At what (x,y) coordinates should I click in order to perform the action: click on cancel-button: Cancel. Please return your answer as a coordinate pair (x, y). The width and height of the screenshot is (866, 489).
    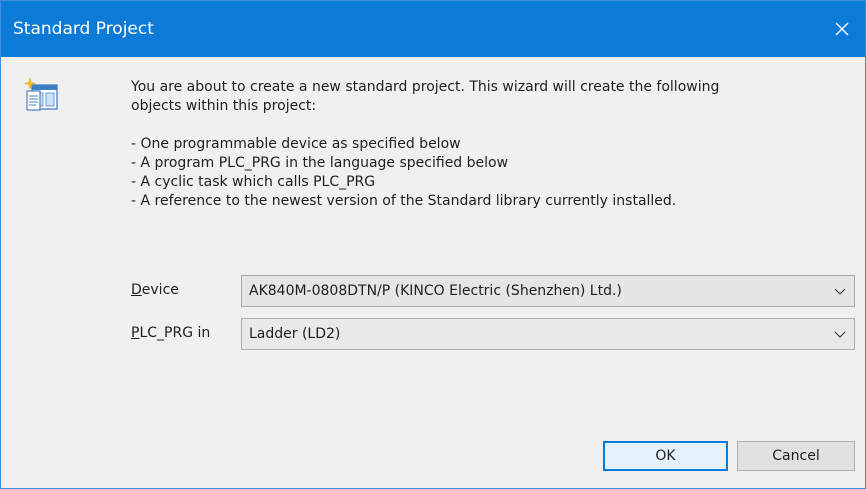
    Looking at the image, I should click on (796, 456).